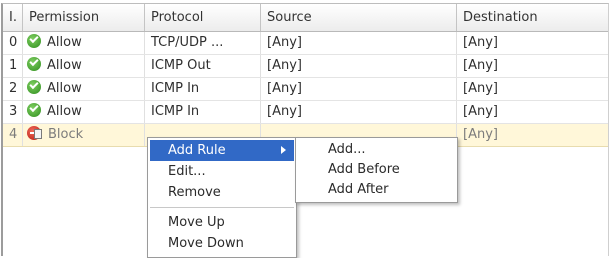 Image resolution: width=611 pixels, height=258 pixels. What do you see at coordinates (203, 17) in the screenshot?
I see `column-header-protocol: Protocol` at bounding box center [203, 17].